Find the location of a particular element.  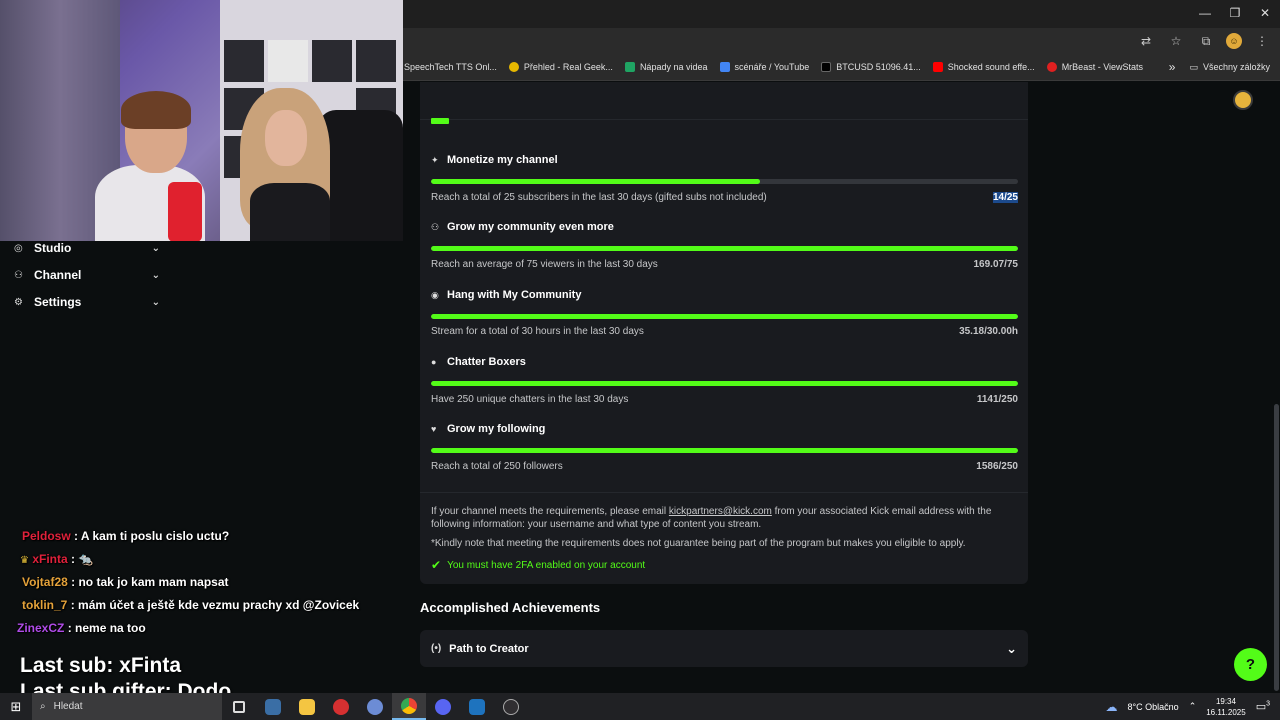

youtube-icon is located at coordinates (937, 67).